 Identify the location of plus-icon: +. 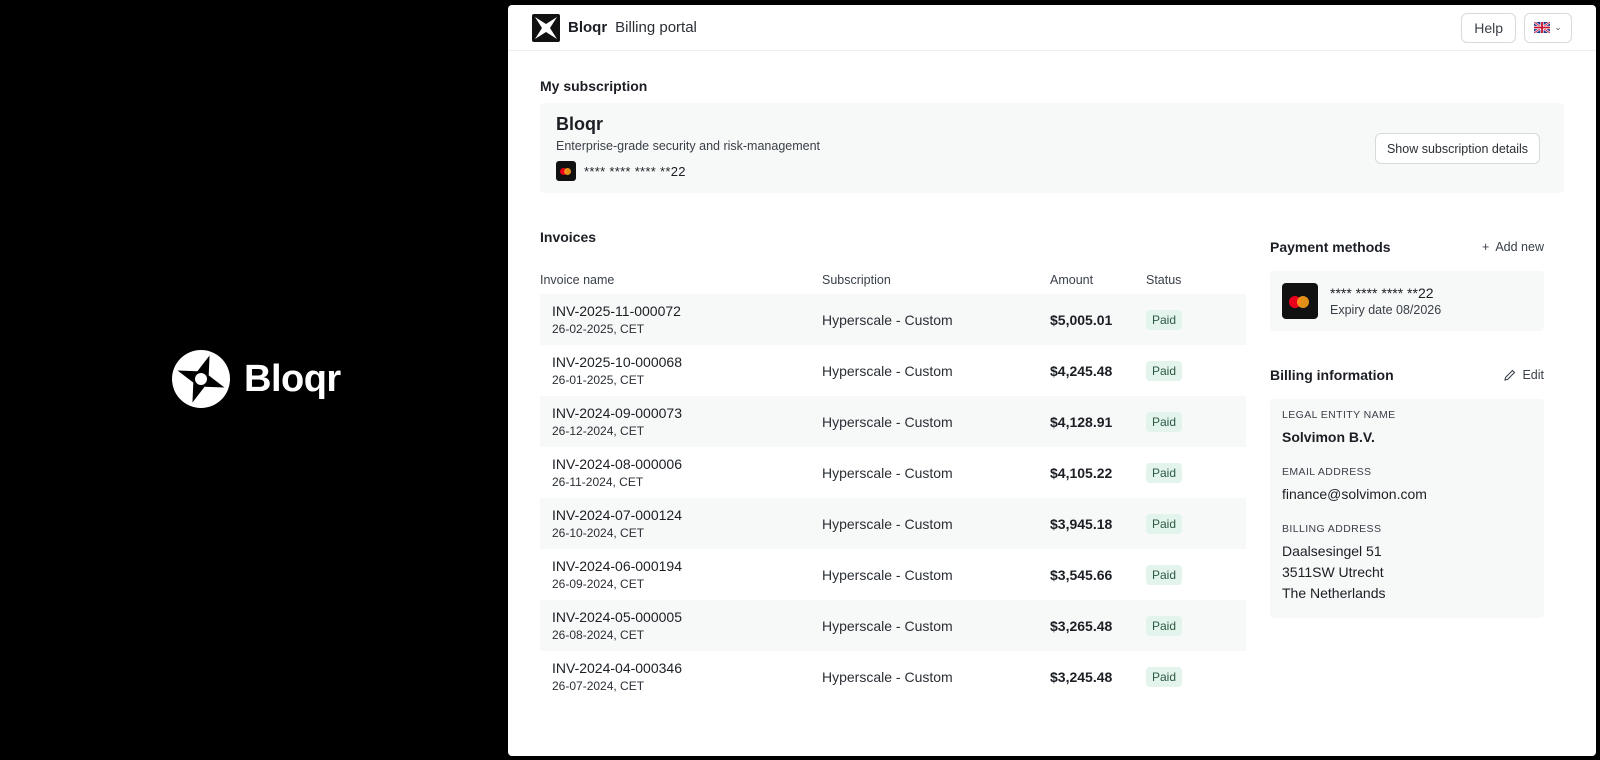
(1486, 247).